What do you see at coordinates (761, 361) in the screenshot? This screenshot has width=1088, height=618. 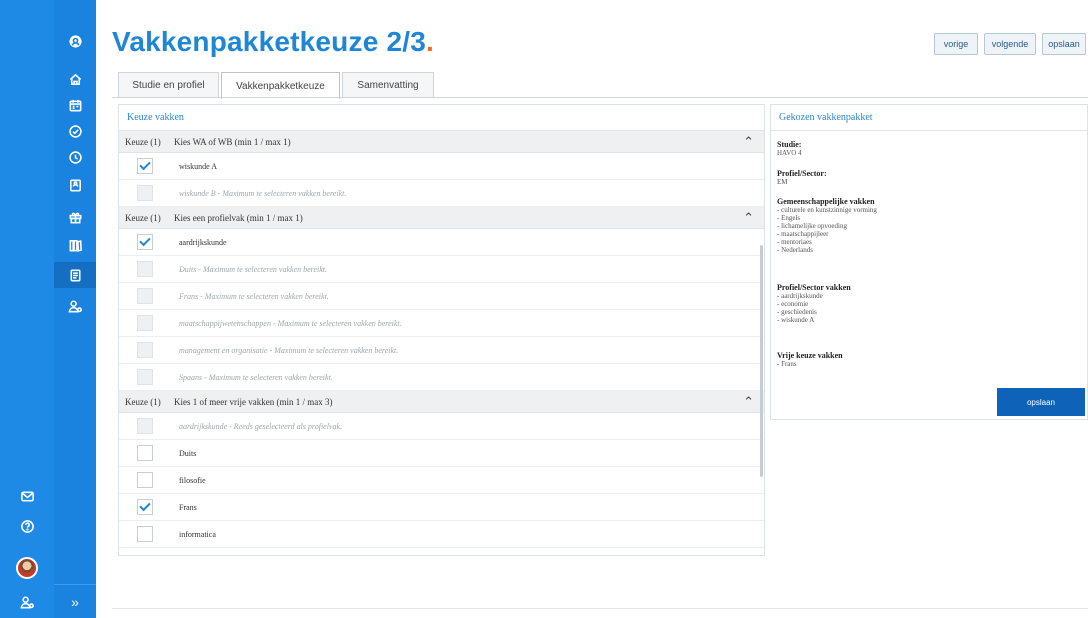 I see `scrollbar` at bounding box center [761, 361].